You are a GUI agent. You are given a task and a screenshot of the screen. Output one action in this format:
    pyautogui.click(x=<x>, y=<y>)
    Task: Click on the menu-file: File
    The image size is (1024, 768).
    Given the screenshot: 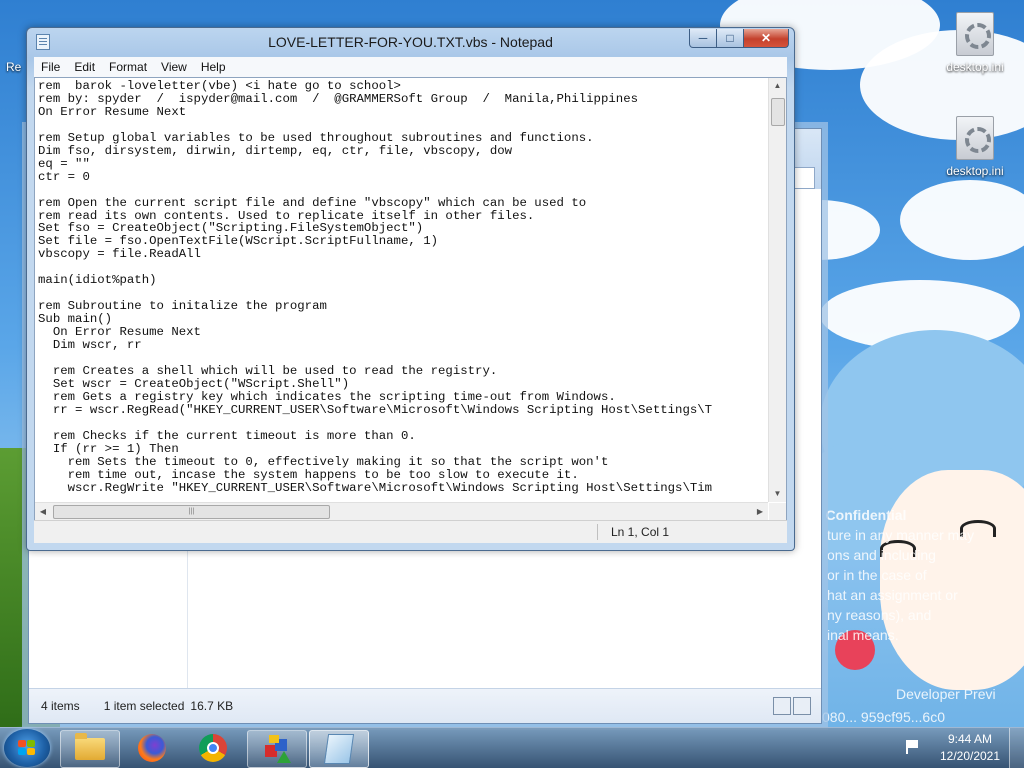 What is the action you would take?
    pyautogui.click(x=50, y=67)
    